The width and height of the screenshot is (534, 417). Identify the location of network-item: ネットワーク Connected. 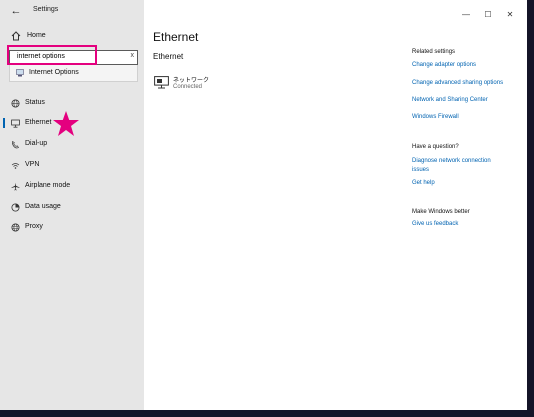
(213, 85).